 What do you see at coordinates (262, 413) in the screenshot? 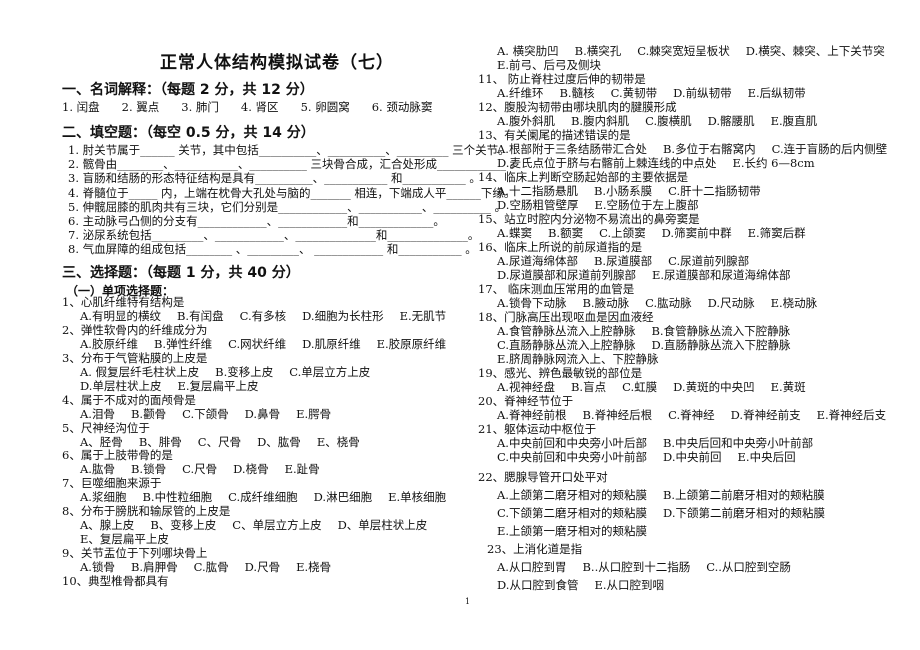
I see `answer-option: D.鼻骨` at bounding box center [262, 413].